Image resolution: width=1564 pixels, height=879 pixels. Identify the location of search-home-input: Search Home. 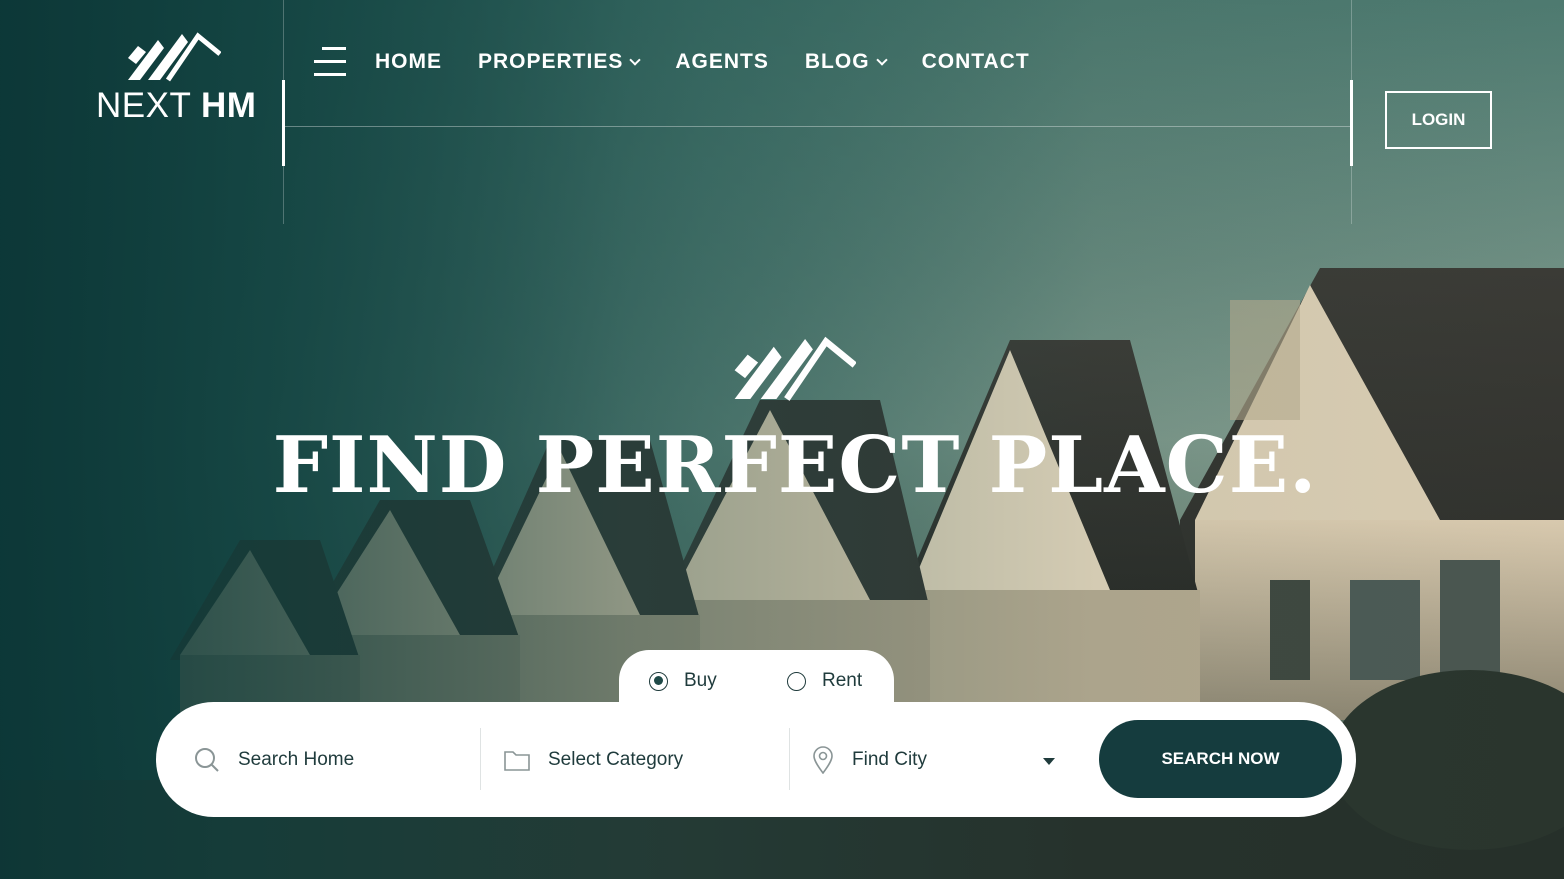
(274, 760).